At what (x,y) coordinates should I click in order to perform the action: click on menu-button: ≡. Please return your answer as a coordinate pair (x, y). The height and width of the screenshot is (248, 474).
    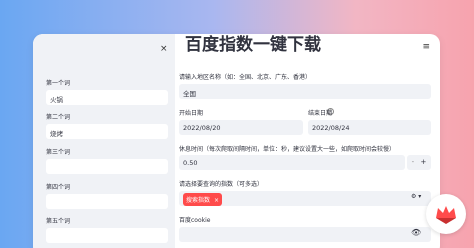
    Looking at the image, I should click on (426, 47).